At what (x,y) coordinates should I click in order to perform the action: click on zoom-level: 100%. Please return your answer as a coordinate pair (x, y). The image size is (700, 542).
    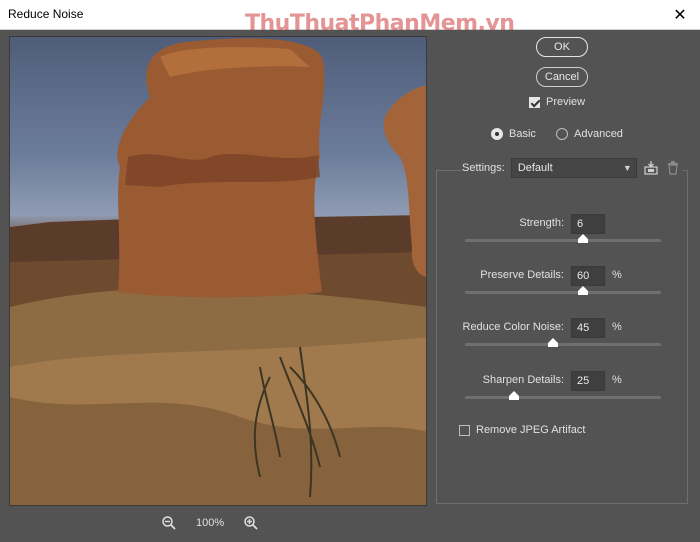
    Looking at the image, I should click on (210, 523).